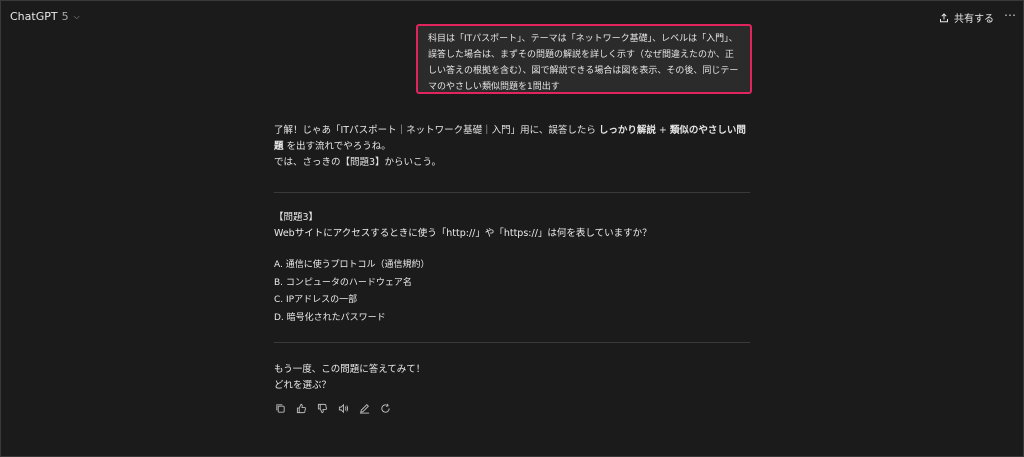  Describe the element at coordinates (514, 378) in the screenshot. I see `closing-block: もう一度、この問題に答えてみて！ どれを選ぶ？` at that location.